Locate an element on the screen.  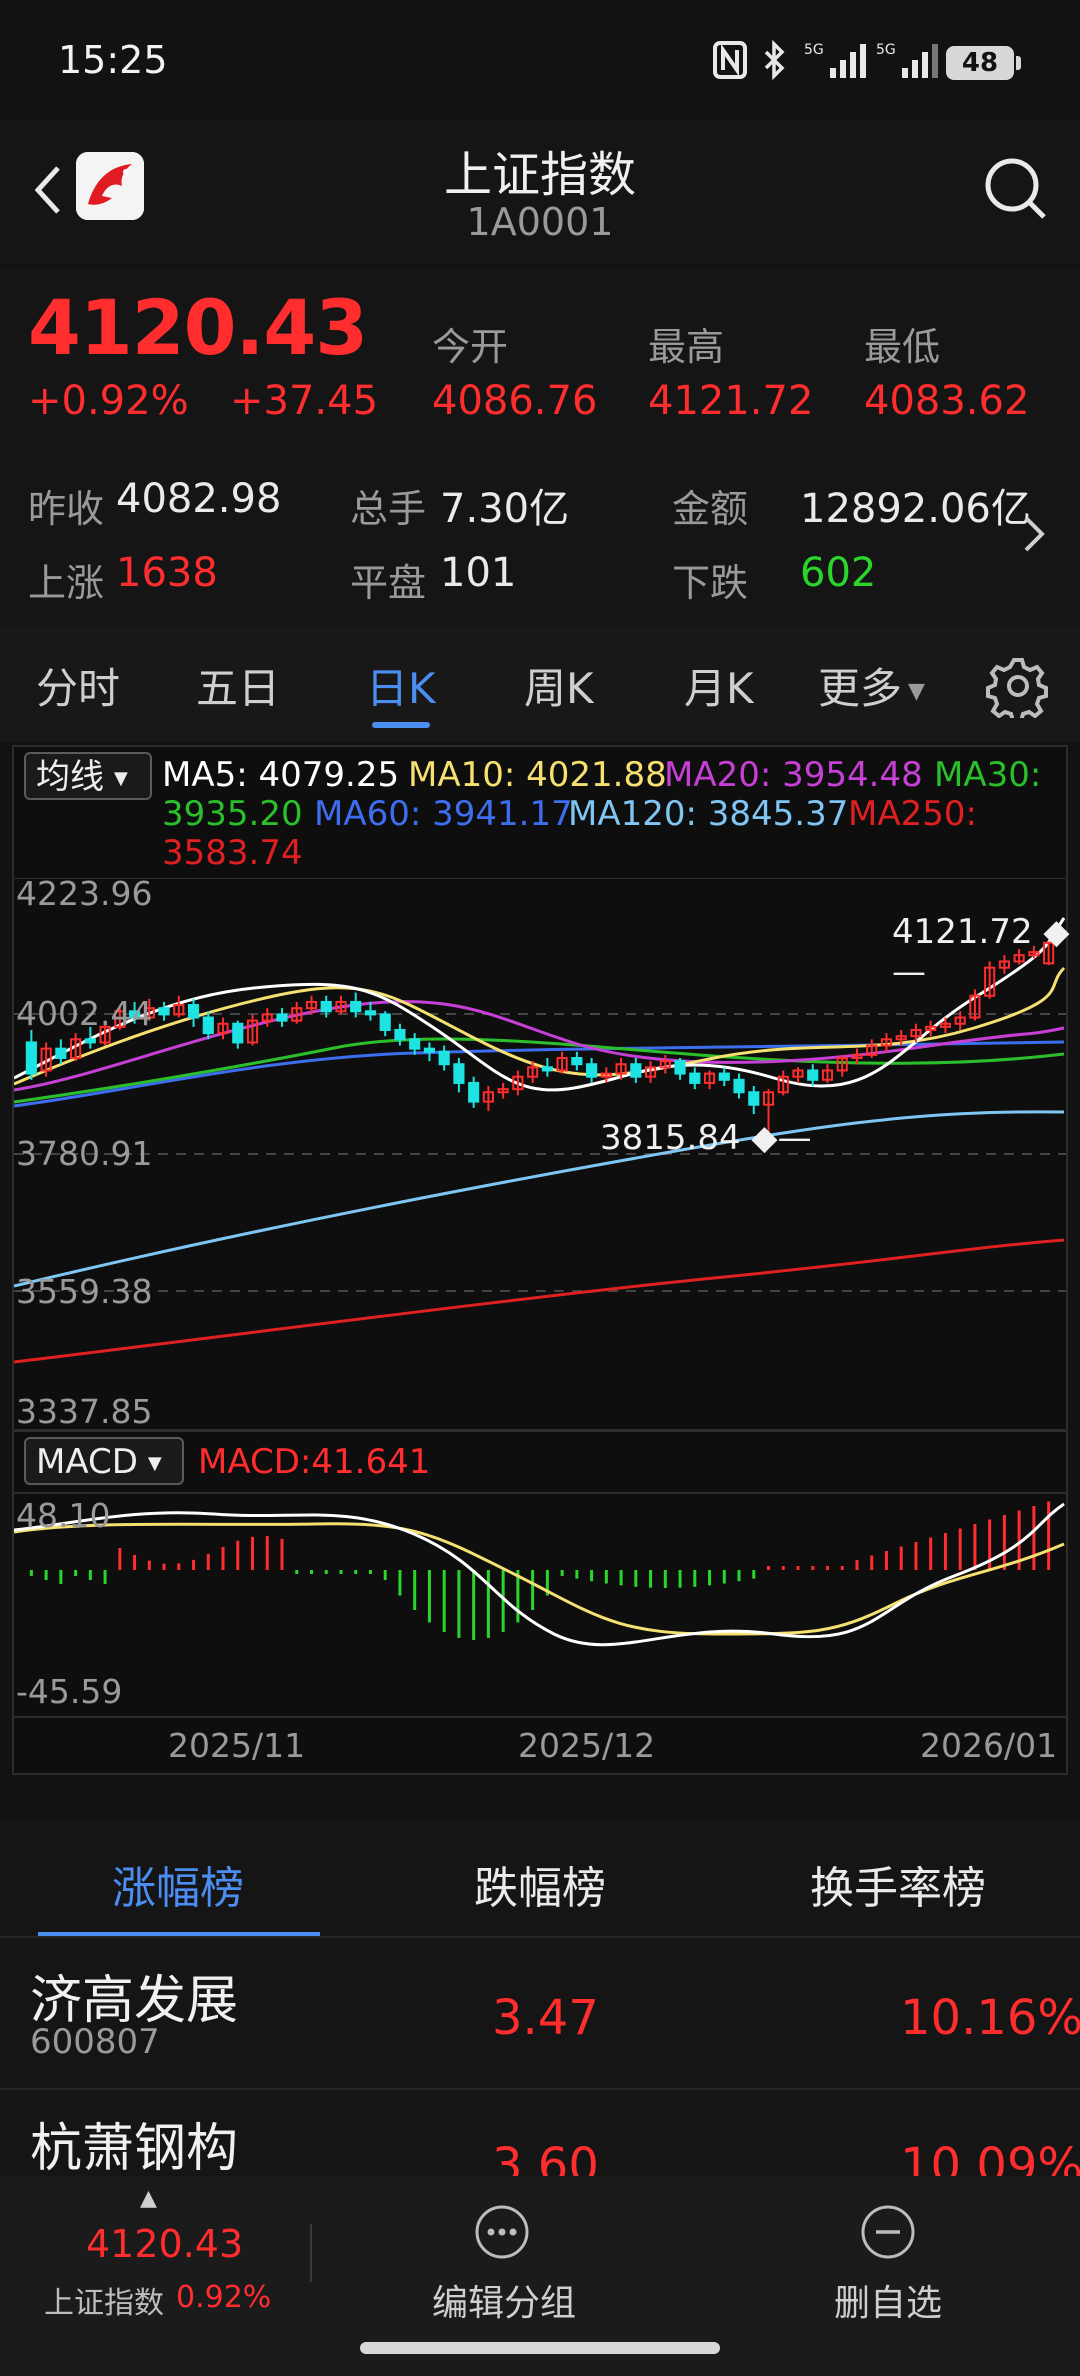
page-title: 上证指数 is located at coordinates (539, 175).